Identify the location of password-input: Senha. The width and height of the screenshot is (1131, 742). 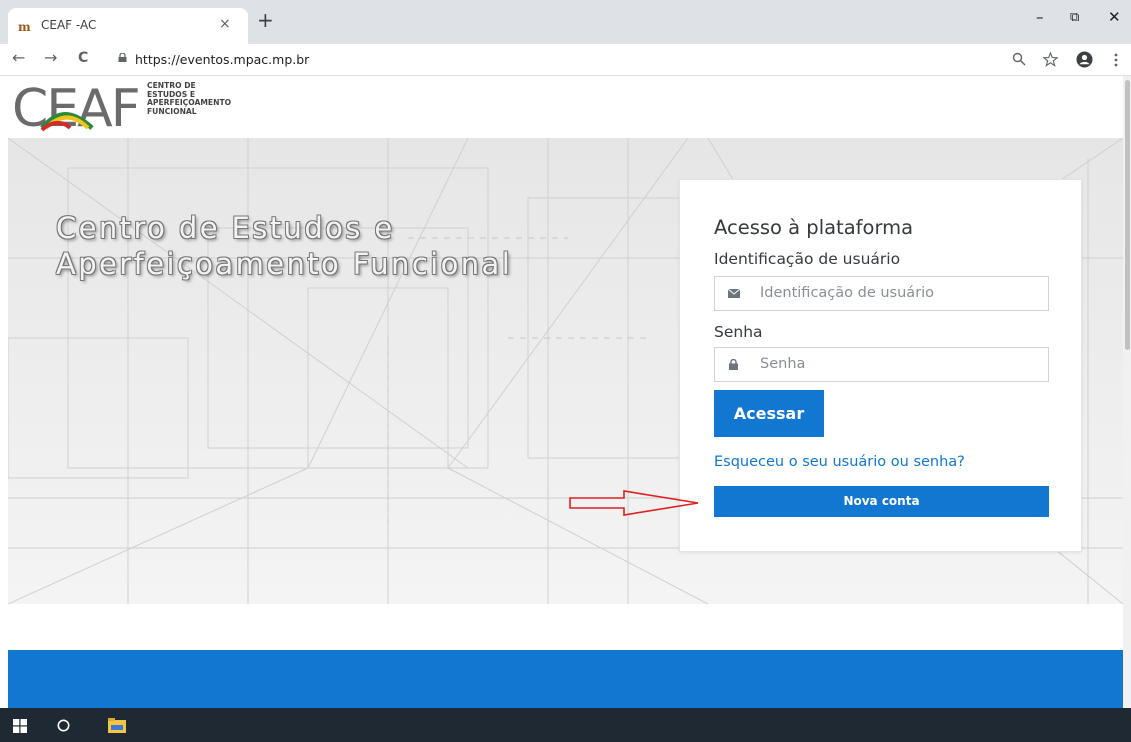
(881, 364).